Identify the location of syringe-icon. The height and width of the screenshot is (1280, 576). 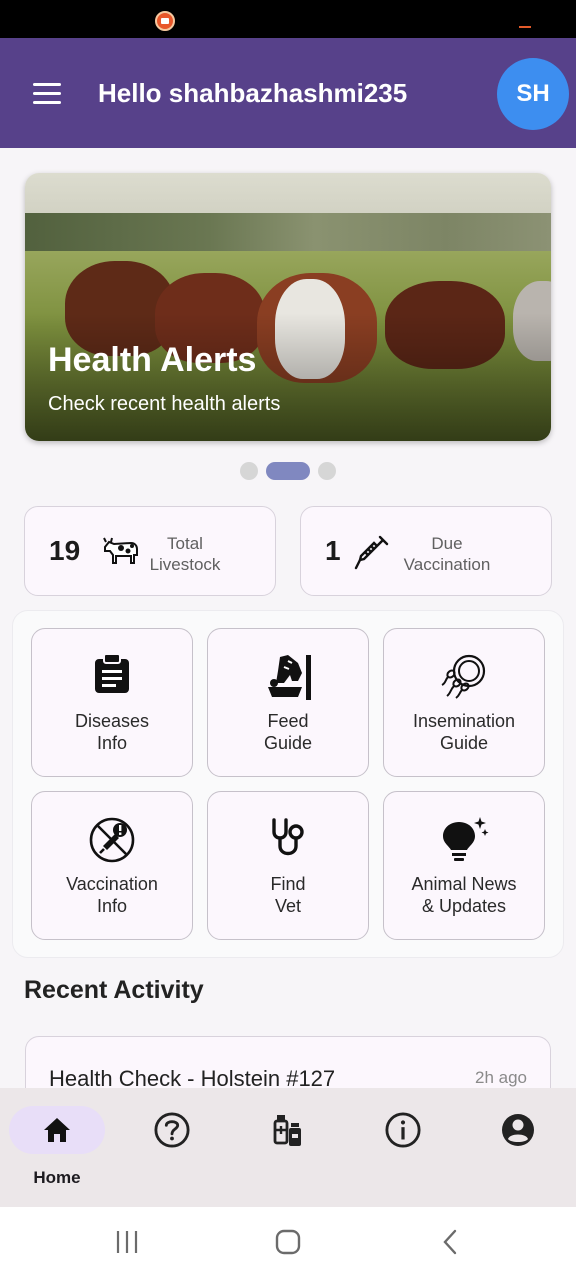
(371, 552).